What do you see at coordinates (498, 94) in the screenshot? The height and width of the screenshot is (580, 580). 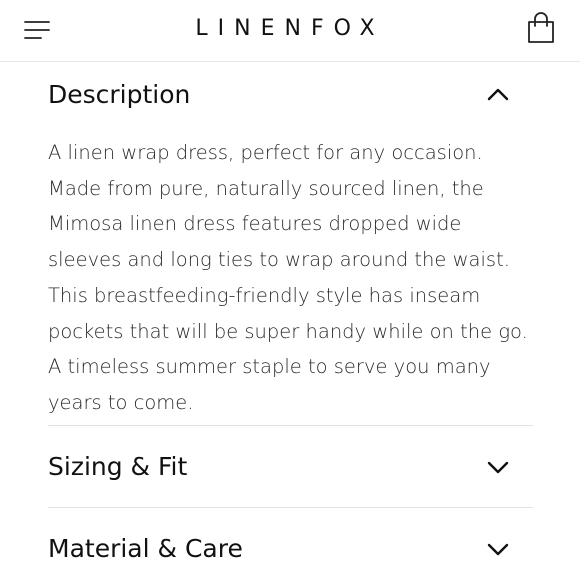 I see `chevron-up-icon` at bounding box center [498, 94].